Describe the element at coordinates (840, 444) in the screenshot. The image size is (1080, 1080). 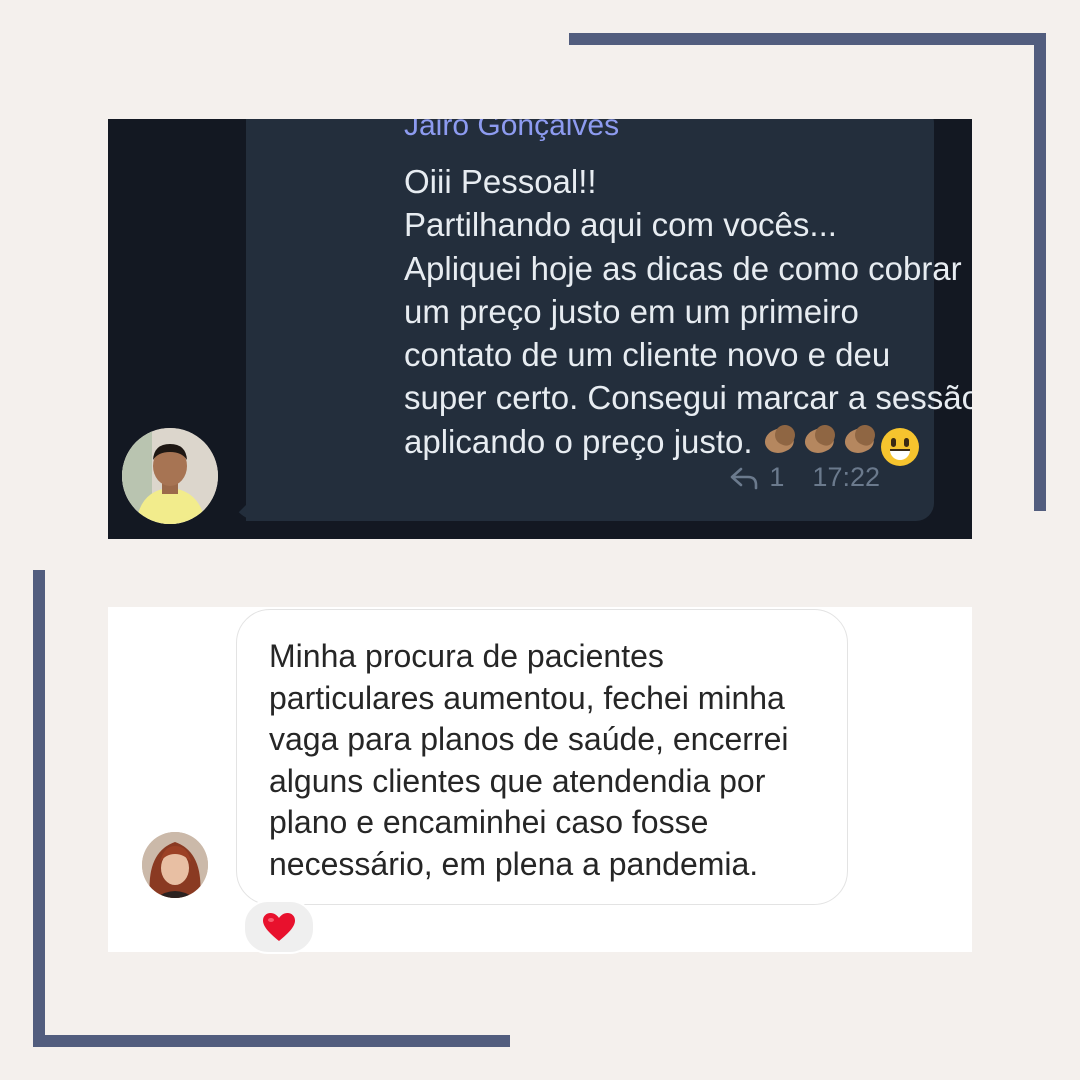
I see `emoji-group` at that location.